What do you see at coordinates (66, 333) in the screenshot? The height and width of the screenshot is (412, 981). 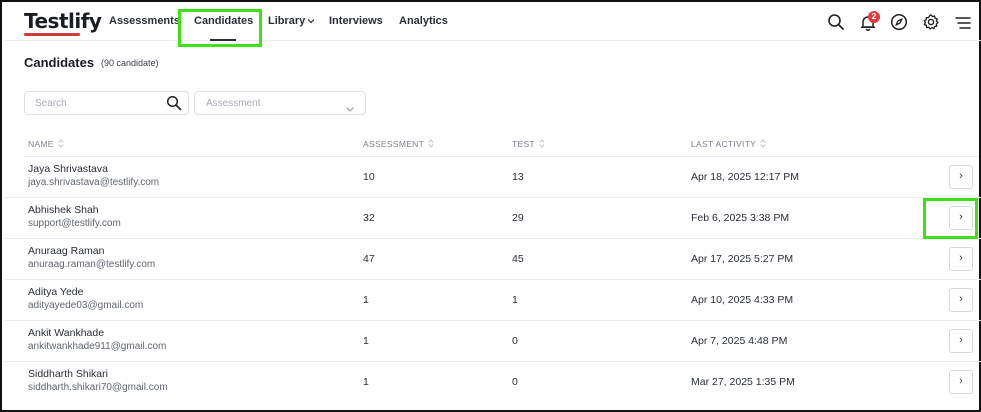 I see `candidate-name: Ankit Wankhade` at bounding box center [66, 333].